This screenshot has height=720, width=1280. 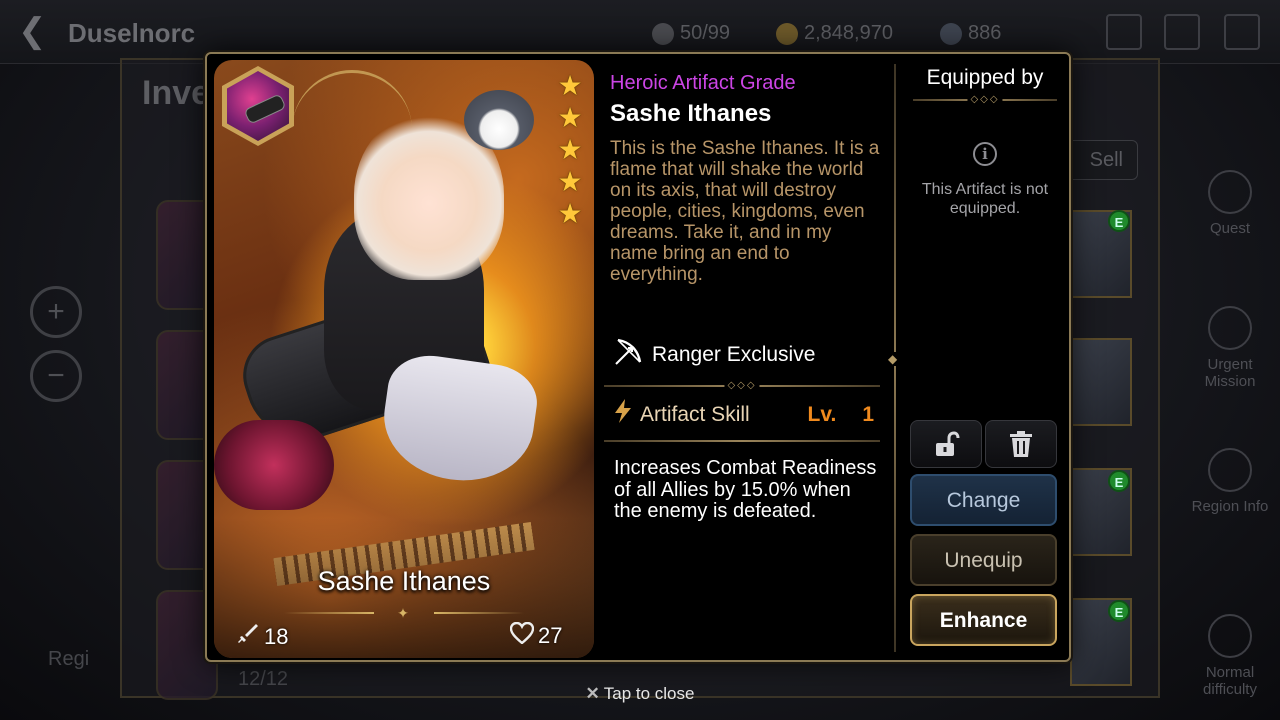 I want to click on trash-icon, so click(x=1021, y=444).